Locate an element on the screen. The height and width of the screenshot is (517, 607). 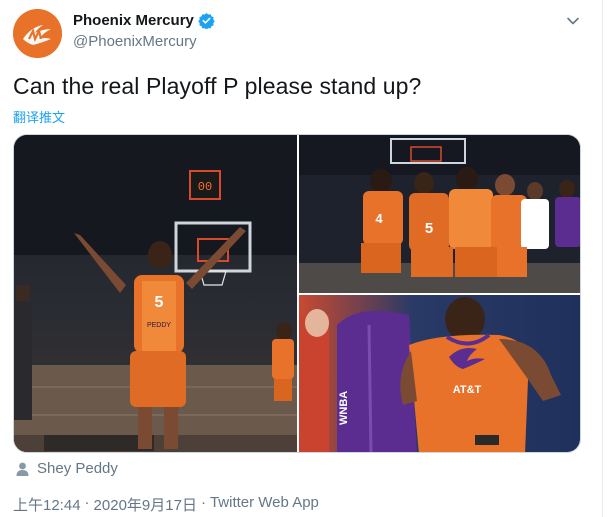
photo-players-embrace: WNBA AT&T is located at coordinates (439, 373).